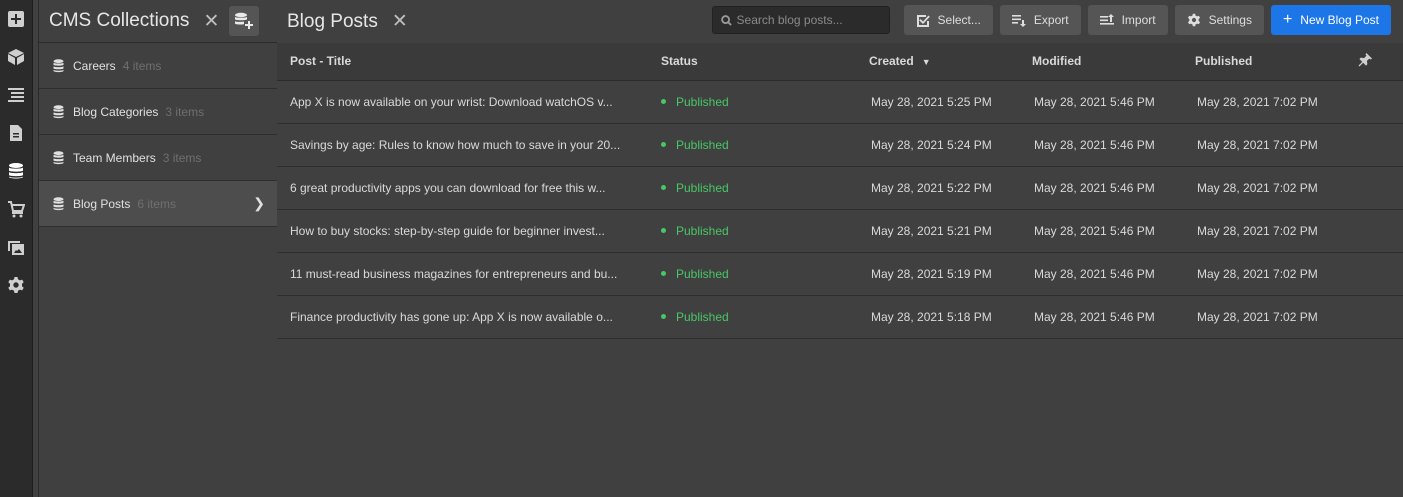 The height and width of the screenshot is (497, 1403). Describe the element at coordinates (16, 95) in the screenshot. I see `navigator-icon` at that location.